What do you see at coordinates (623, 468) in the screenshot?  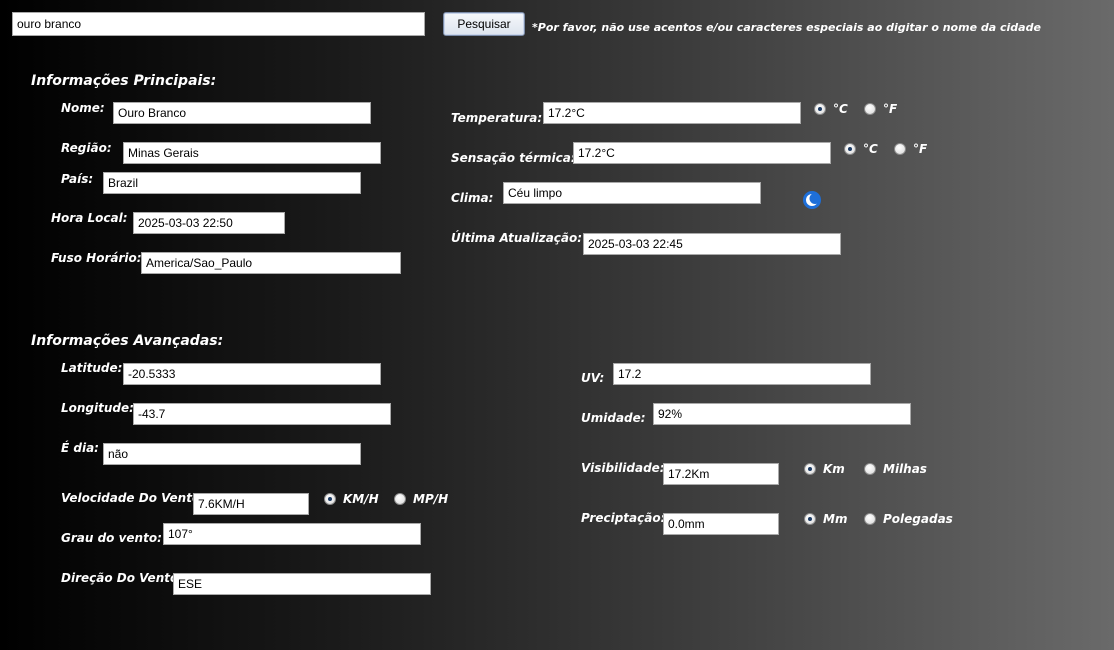 I see `visibility-label: Visibilidade:` at bounding box center [623, 468].